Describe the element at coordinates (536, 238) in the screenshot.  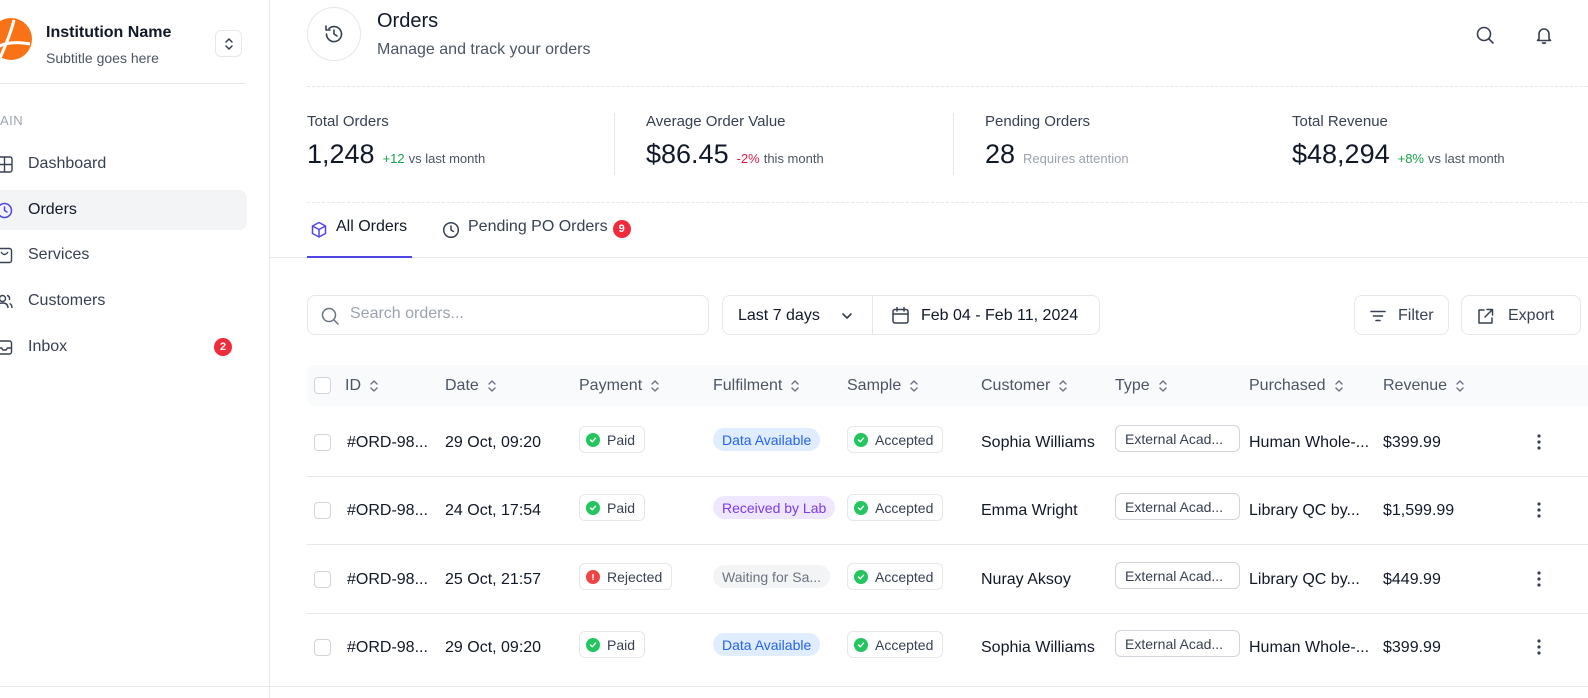
I see `tab-pending-po-orders: Pending PO Orders 9` at that location.